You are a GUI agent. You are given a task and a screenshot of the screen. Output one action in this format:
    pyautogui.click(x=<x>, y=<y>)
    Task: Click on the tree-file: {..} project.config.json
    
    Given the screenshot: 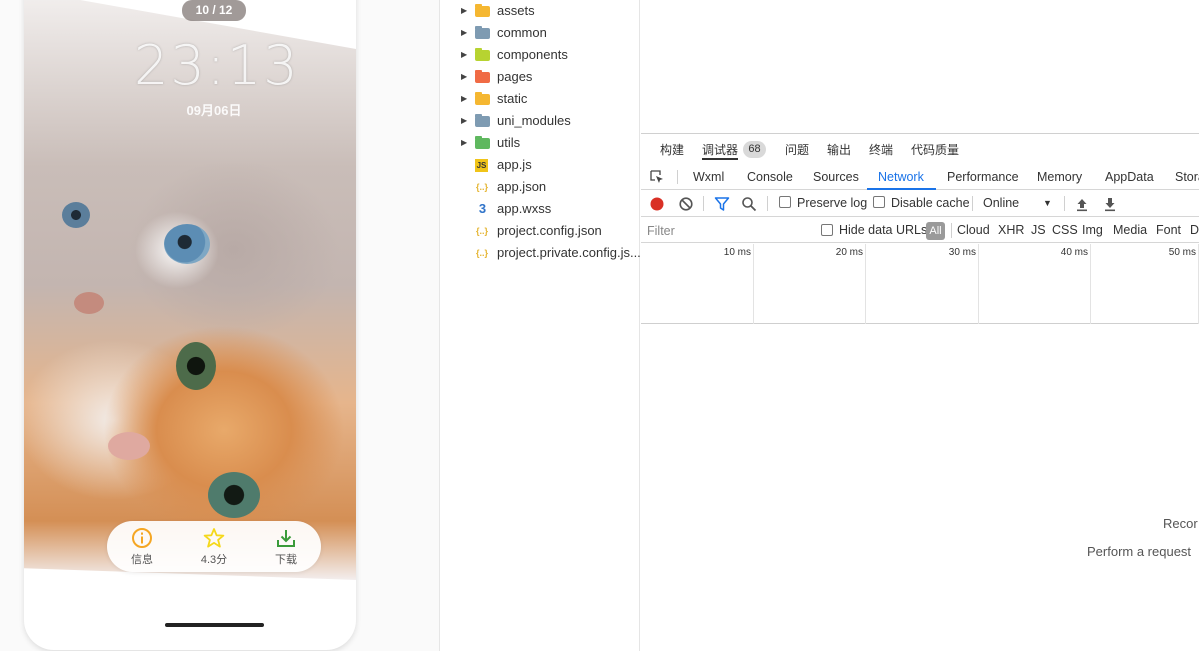 What is the action you would take?
    pyautogui.click(x=540, y=231)
    